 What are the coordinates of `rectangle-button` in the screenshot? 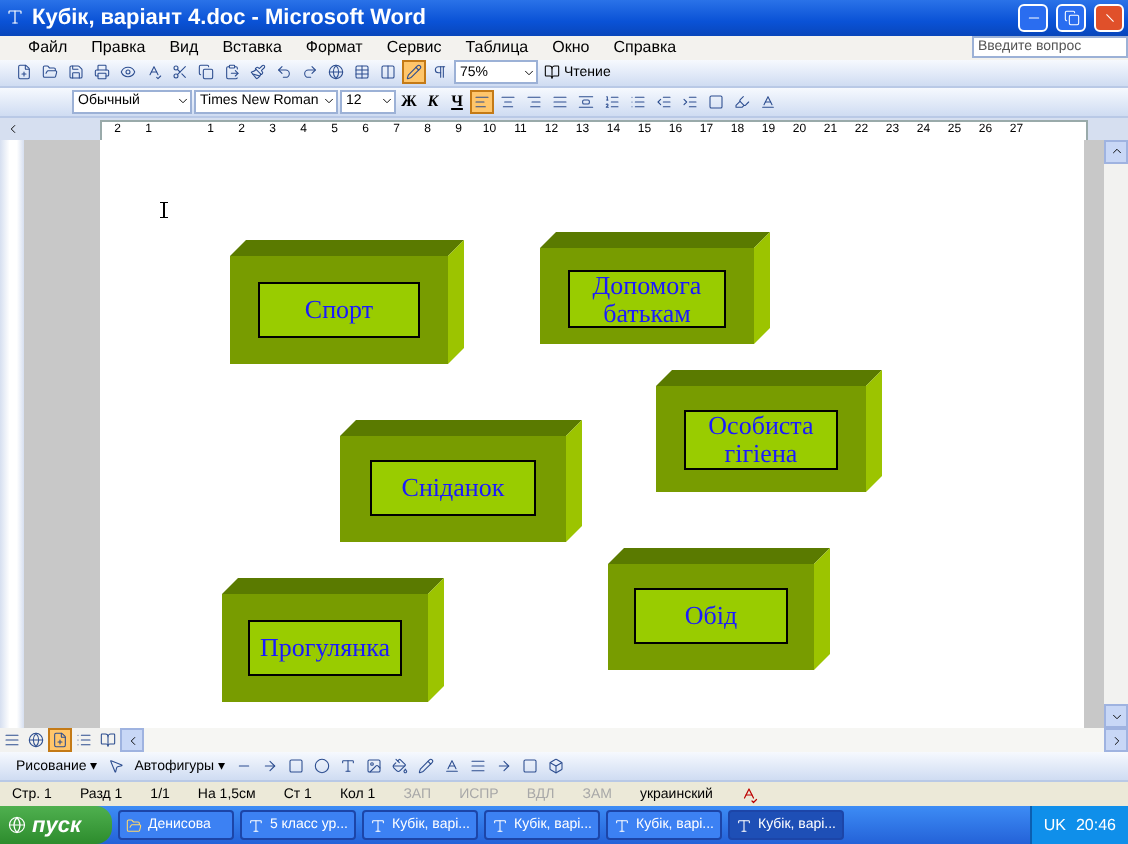 It's located at (295, 766).